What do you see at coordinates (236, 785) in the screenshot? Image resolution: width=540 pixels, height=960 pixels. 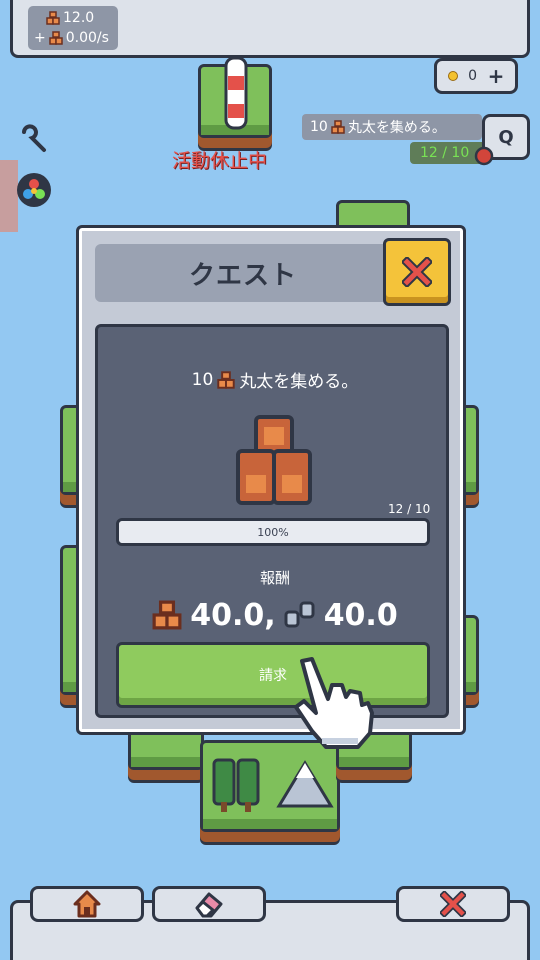 I see `trees-icon` at bounding box center [236, 785].